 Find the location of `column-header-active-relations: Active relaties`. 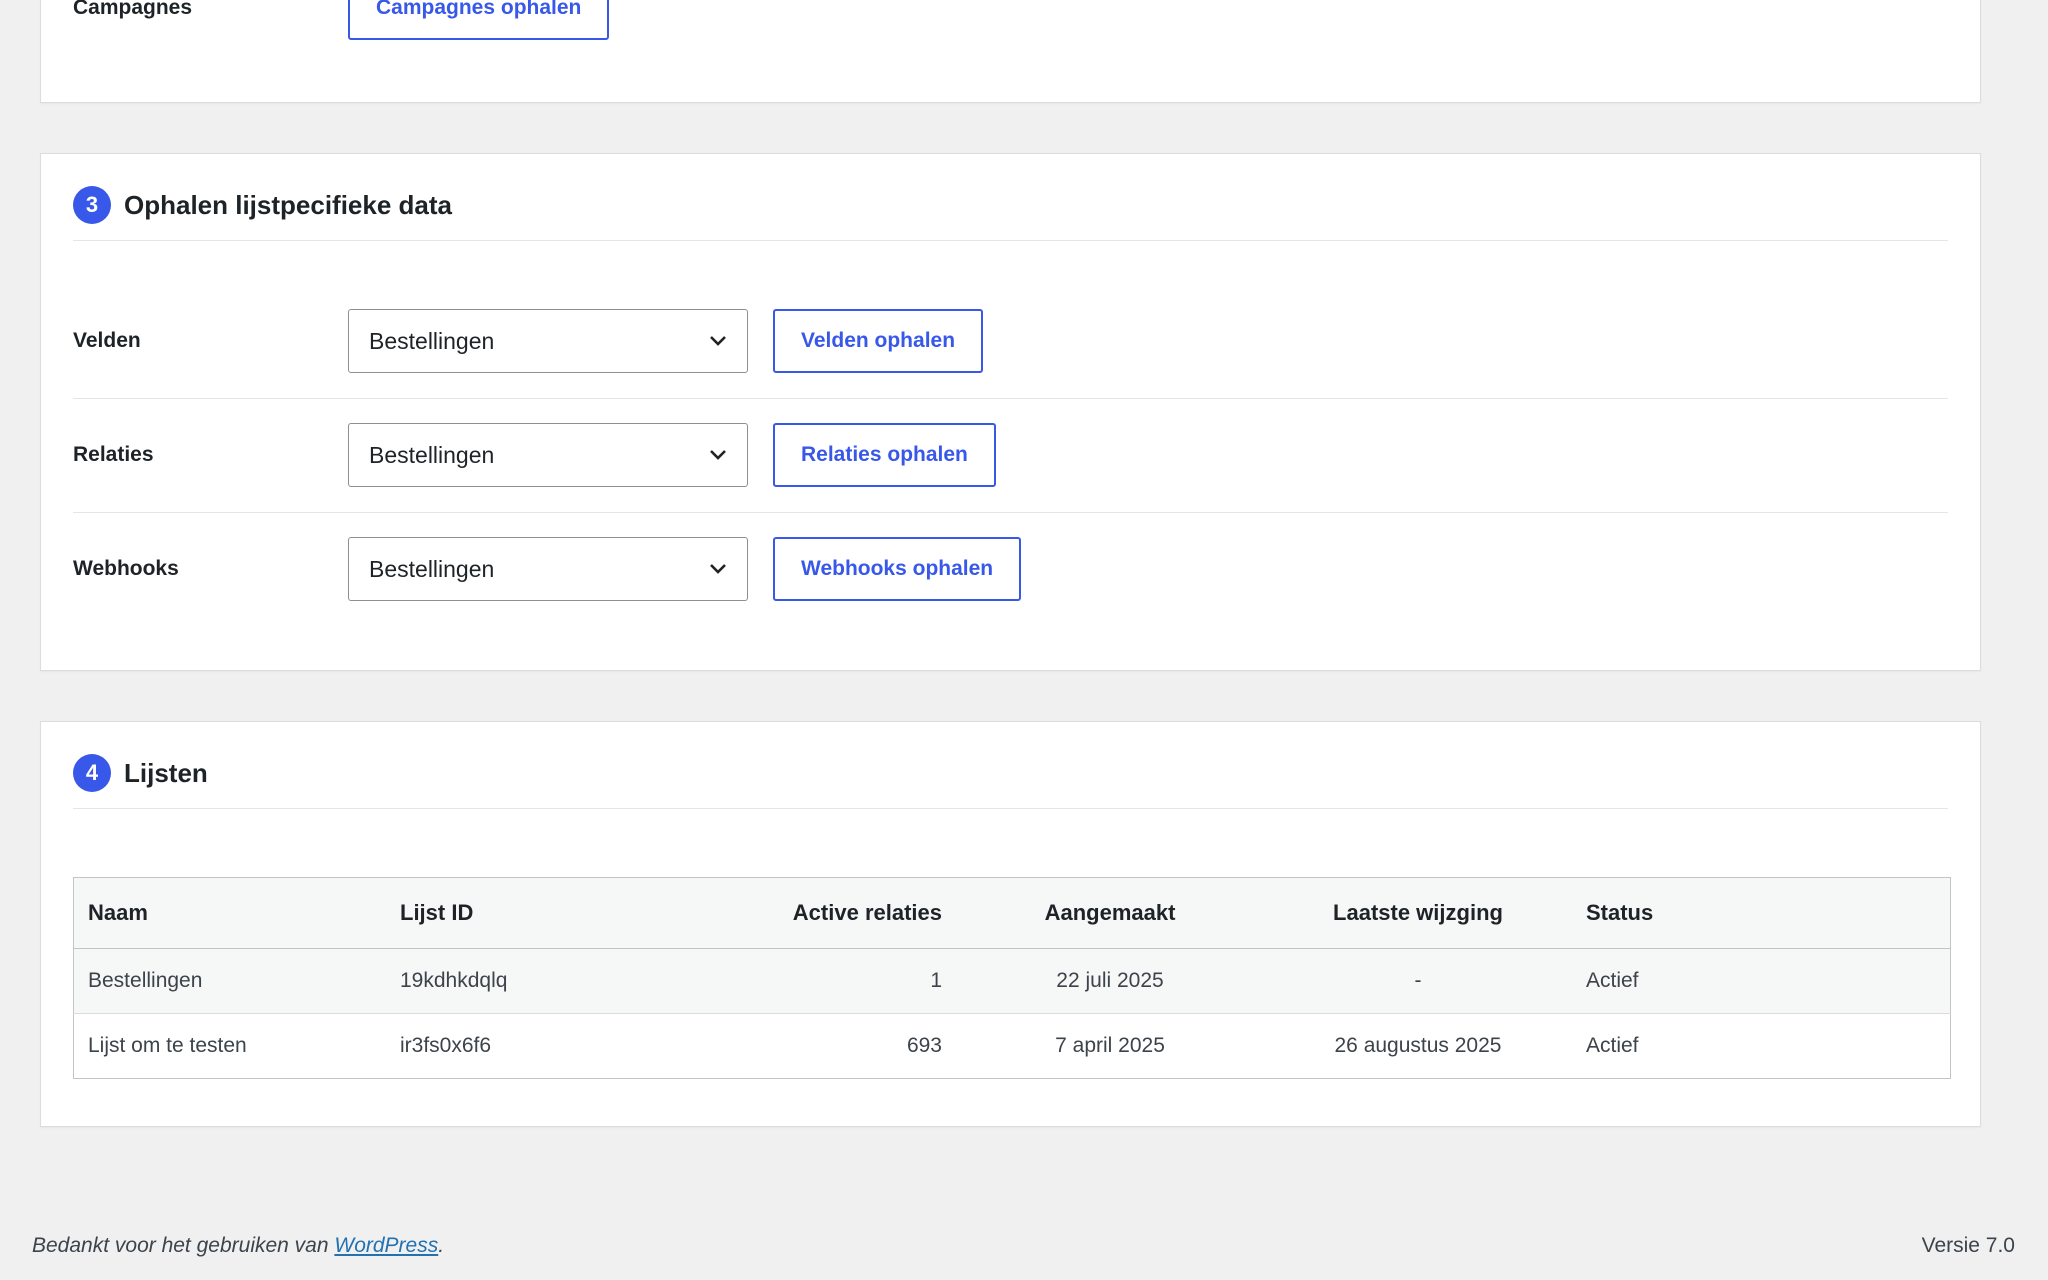

column-header-active-relations: Active relaties is located at coordinates (835, 913).